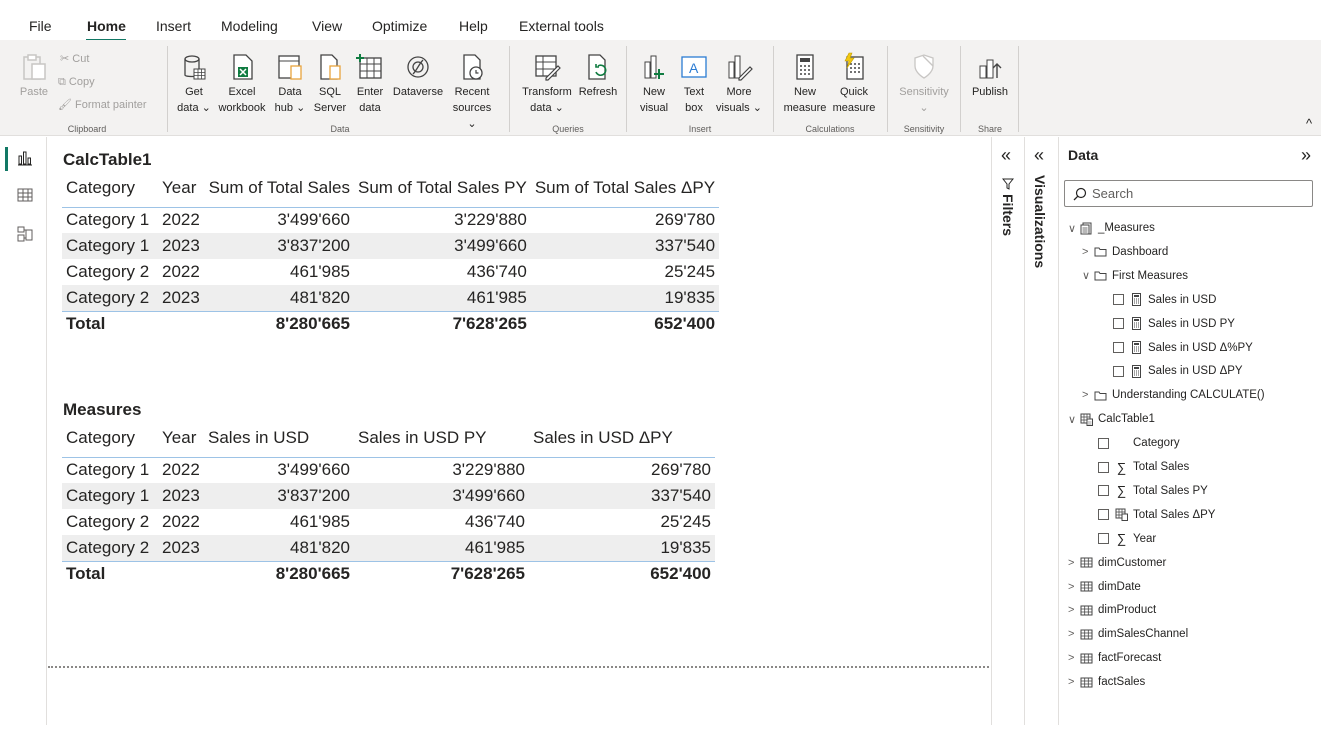 The height and width of the screenshot is (735, 1321). Describe the element at coordinates (473, 26) in the screenshot. I see `menu-help: Help` at that location.